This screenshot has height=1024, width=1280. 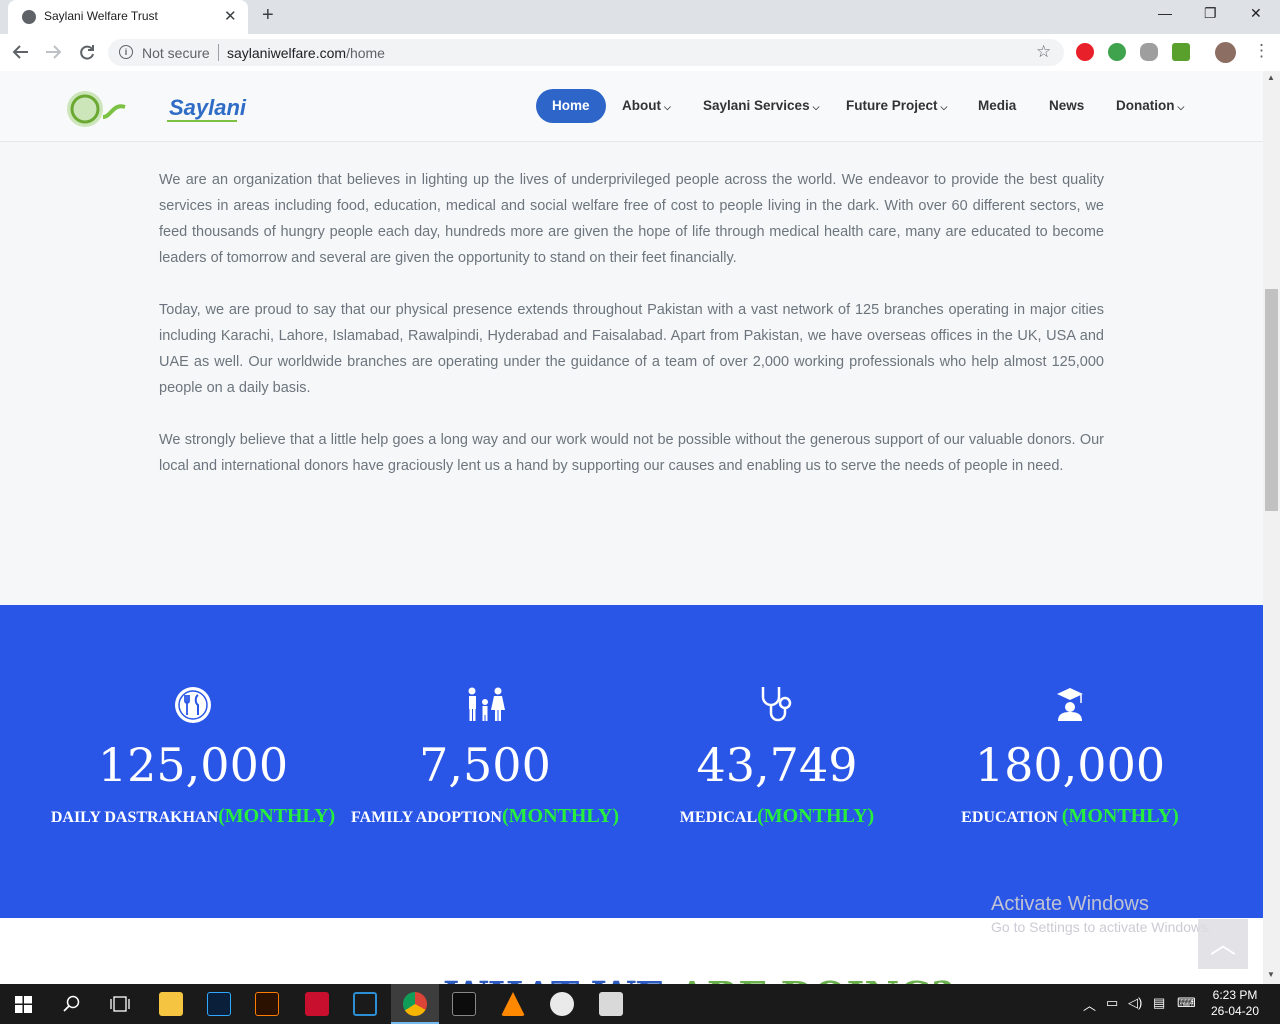 I want to click on tab-title: Saylani Welfare Trust, so click(x=101, y=16).